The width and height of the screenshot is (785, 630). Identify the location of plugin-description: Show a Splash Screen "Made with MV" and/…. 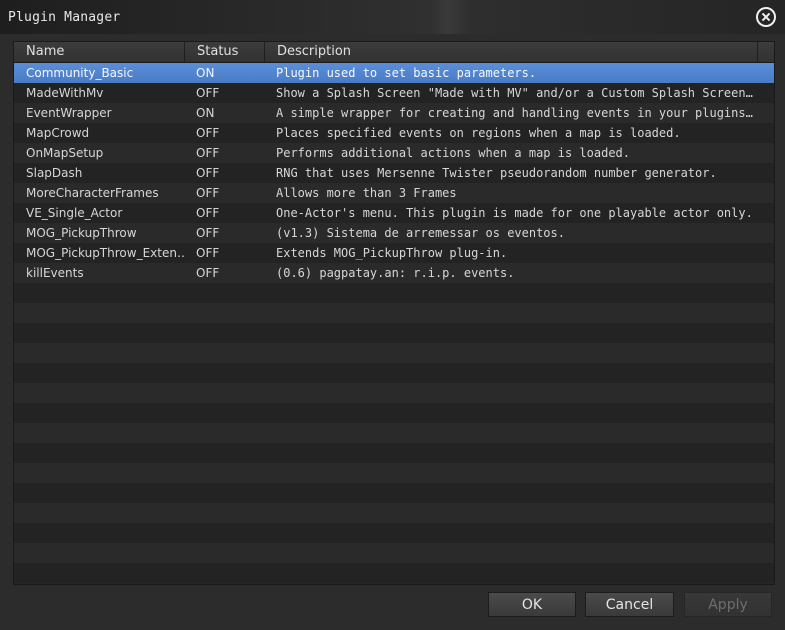
(516, 93).